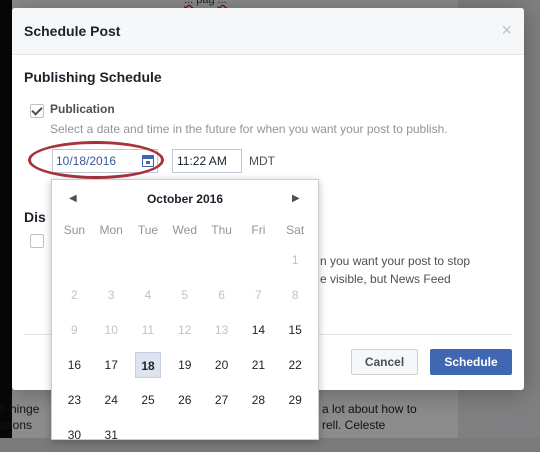 The width and height of the screenshot is (540, 452). Describe the element at coordinates (258, 294) in the screenshot. I see `calendar-day-7: 7` at that location.